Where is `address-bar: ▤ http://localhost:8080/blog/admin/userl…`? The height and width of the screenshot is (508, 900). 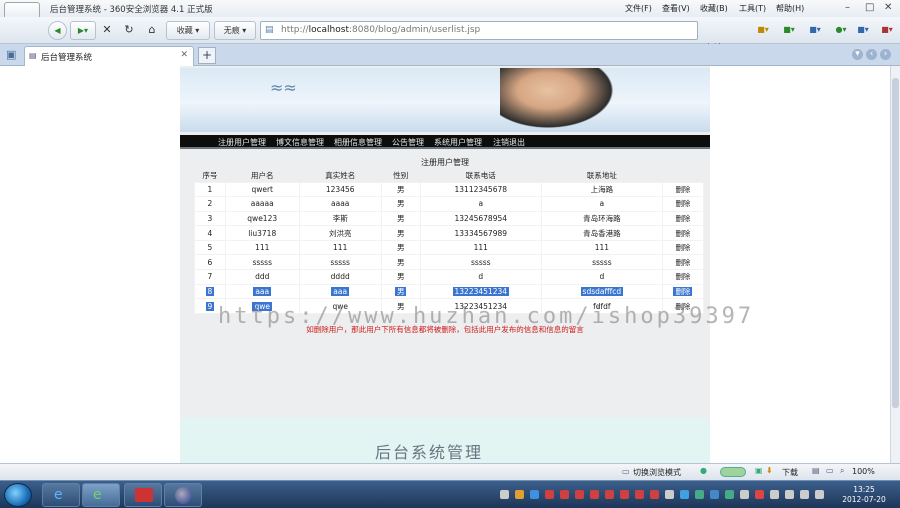 address-bar: ▤ http://localhost:8080/blog/admin/userl… is located at coordinates (479, 30).